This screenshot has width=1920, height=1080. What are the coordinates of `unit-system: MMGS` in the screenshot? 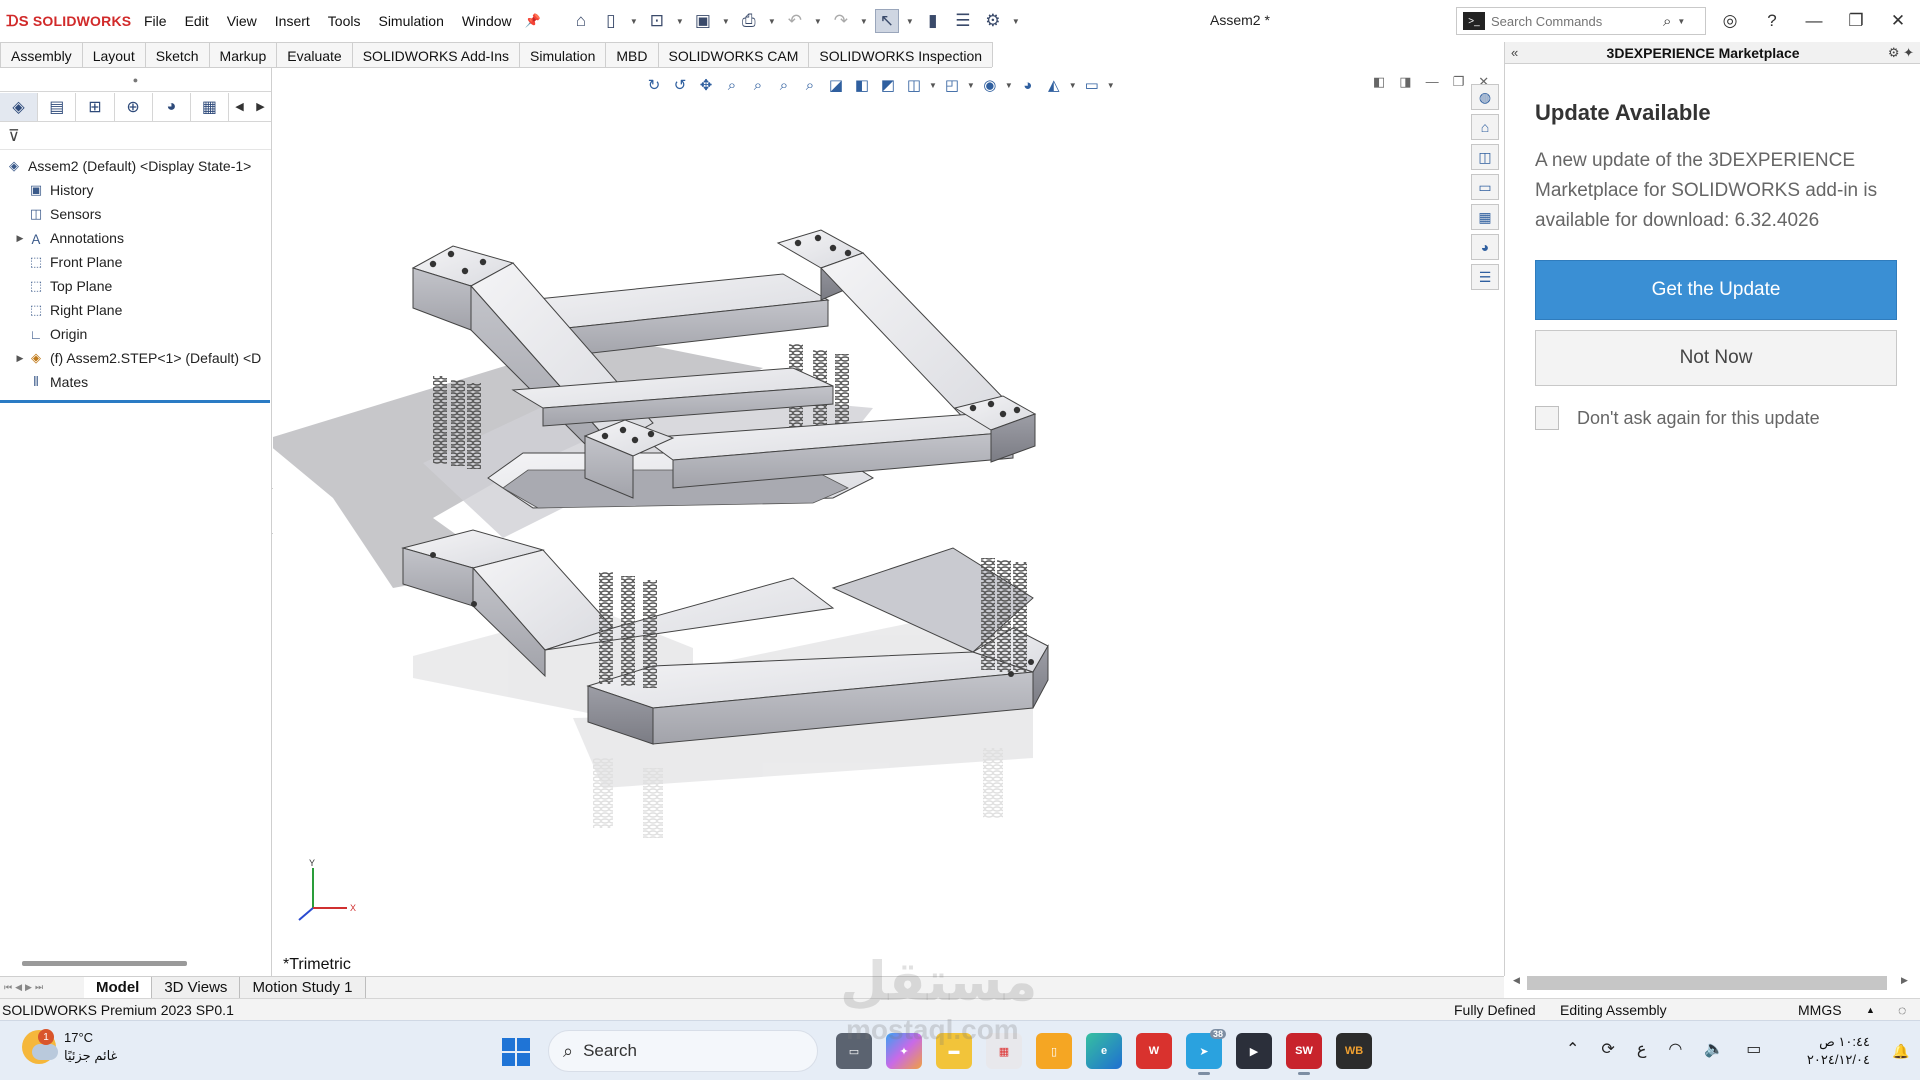 It's located at (1820, 1010).